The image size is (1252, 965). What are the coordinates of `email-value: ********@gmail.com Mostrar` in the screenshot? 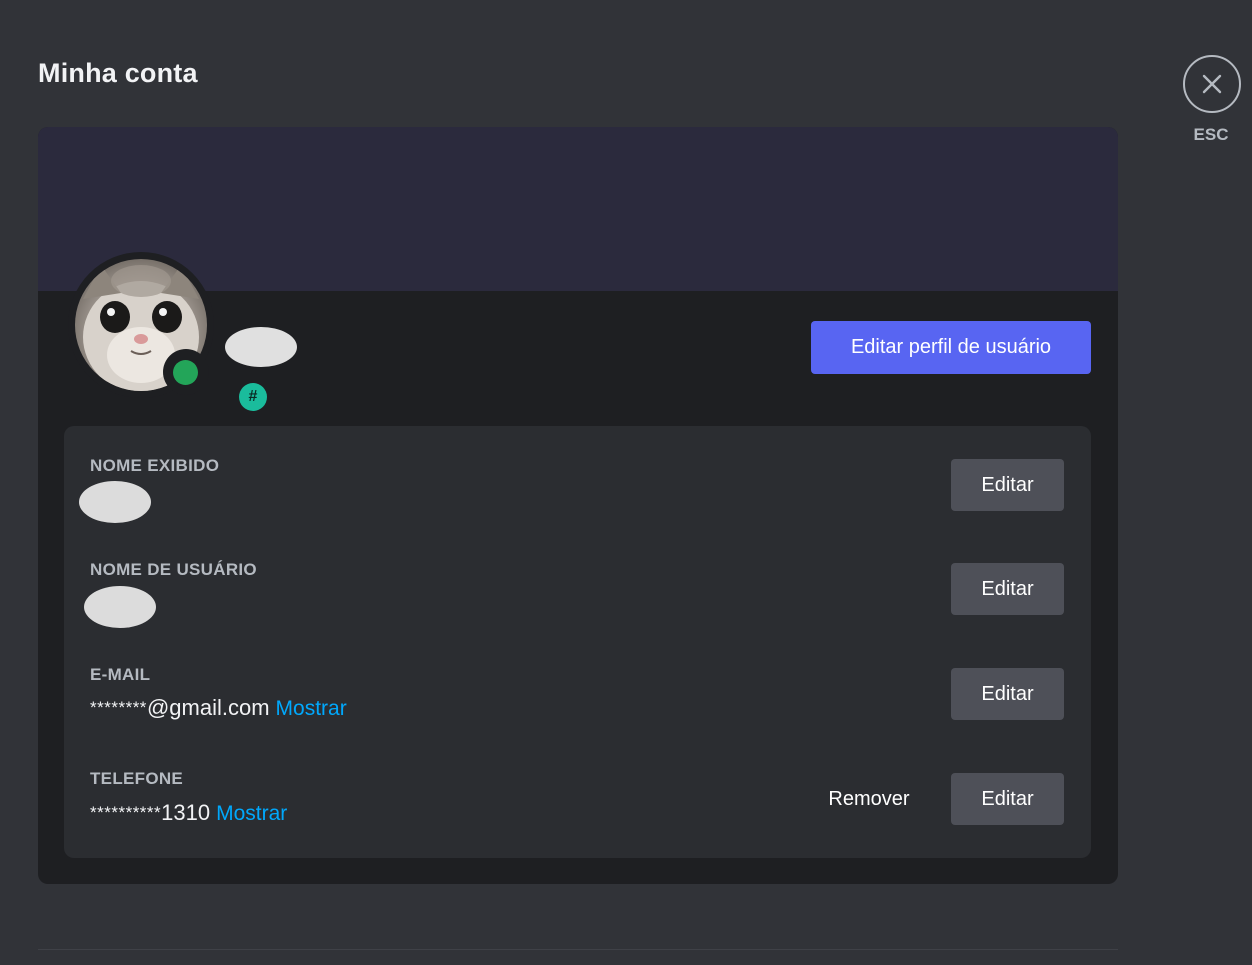 It's located at (218, 708).